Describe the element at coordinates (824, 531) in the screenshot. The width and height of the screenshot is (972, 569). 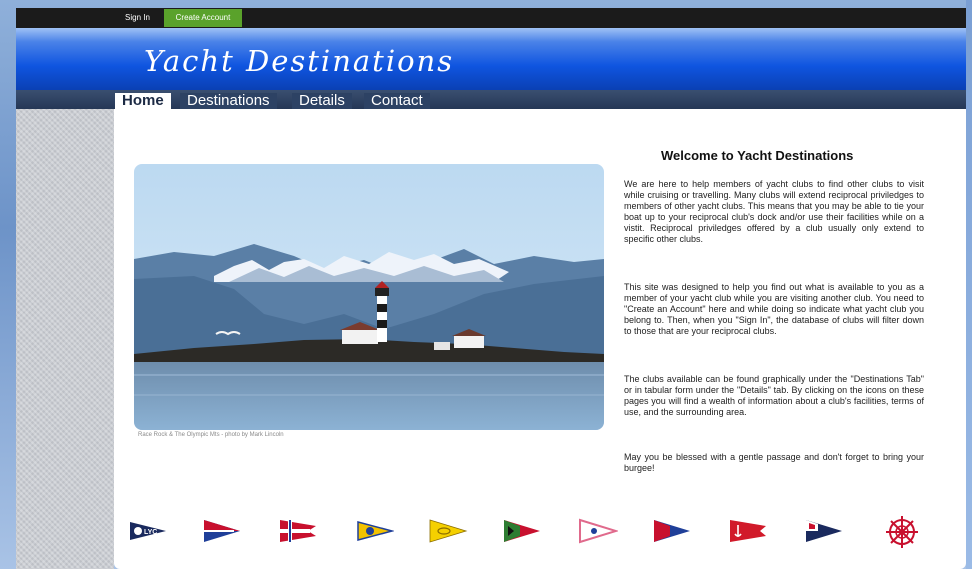
I see `burgee-navy-red-icon` at that location.